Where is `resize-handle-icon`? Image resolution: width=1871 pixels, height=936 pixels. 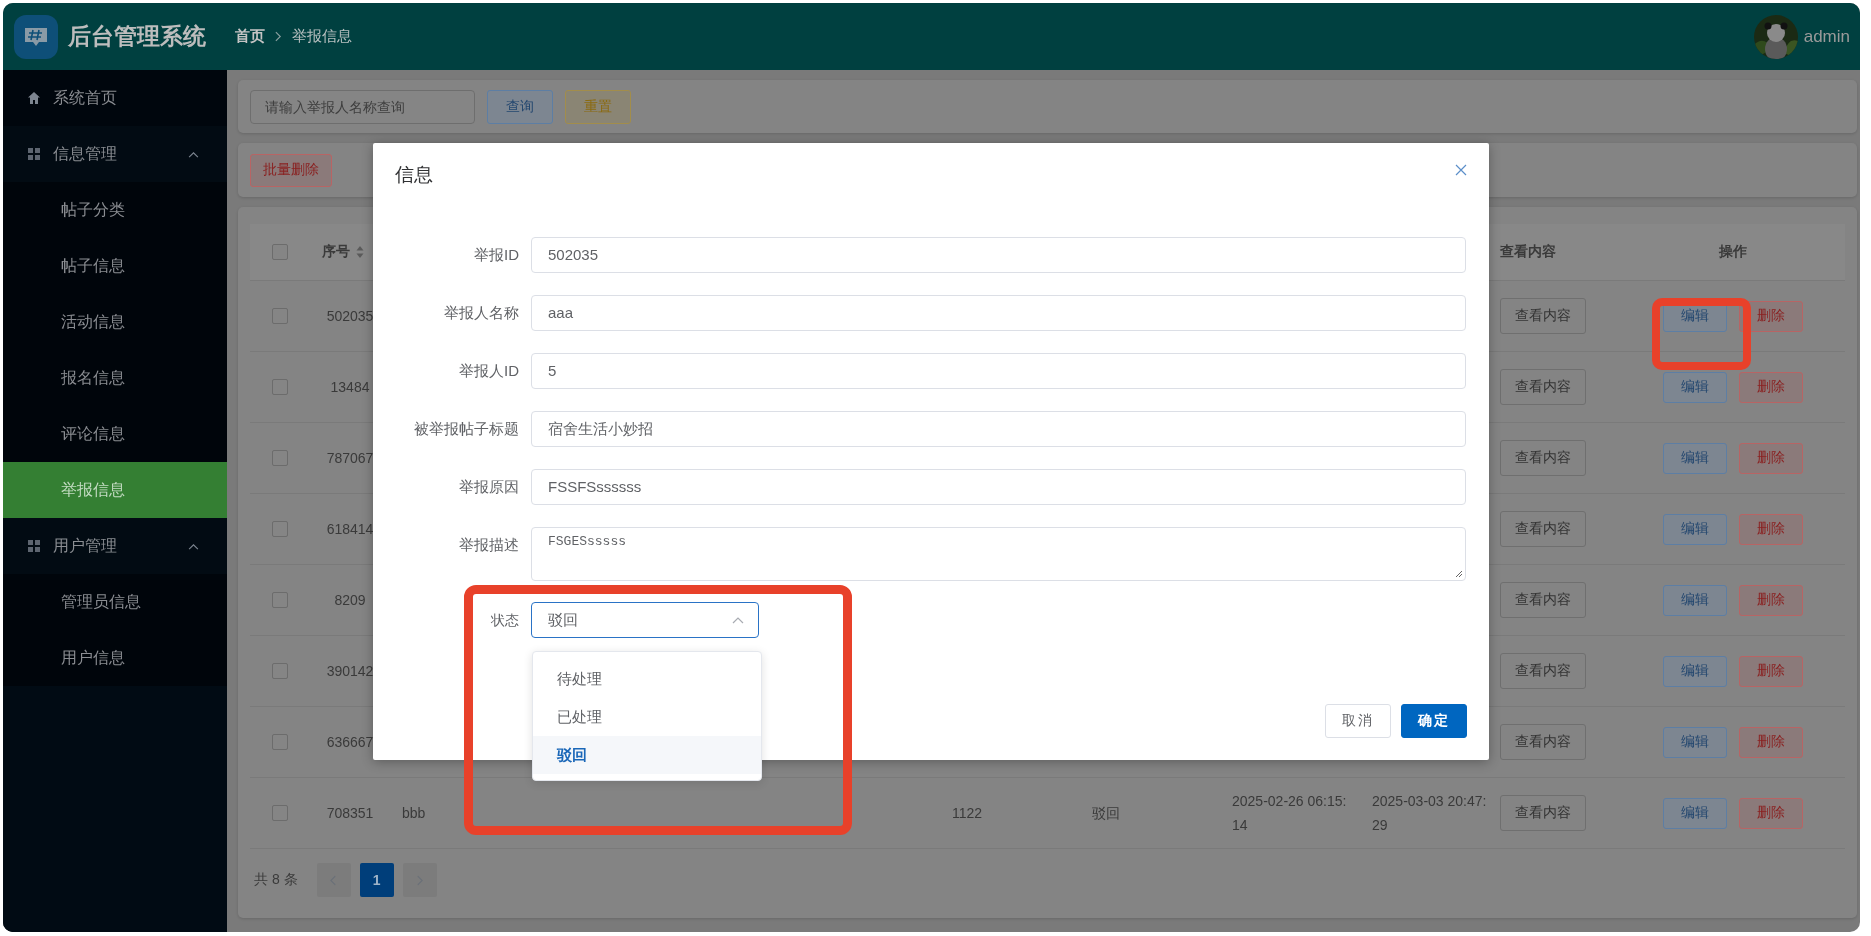 resize-handle-icon is located at coordinates (1459, 574).